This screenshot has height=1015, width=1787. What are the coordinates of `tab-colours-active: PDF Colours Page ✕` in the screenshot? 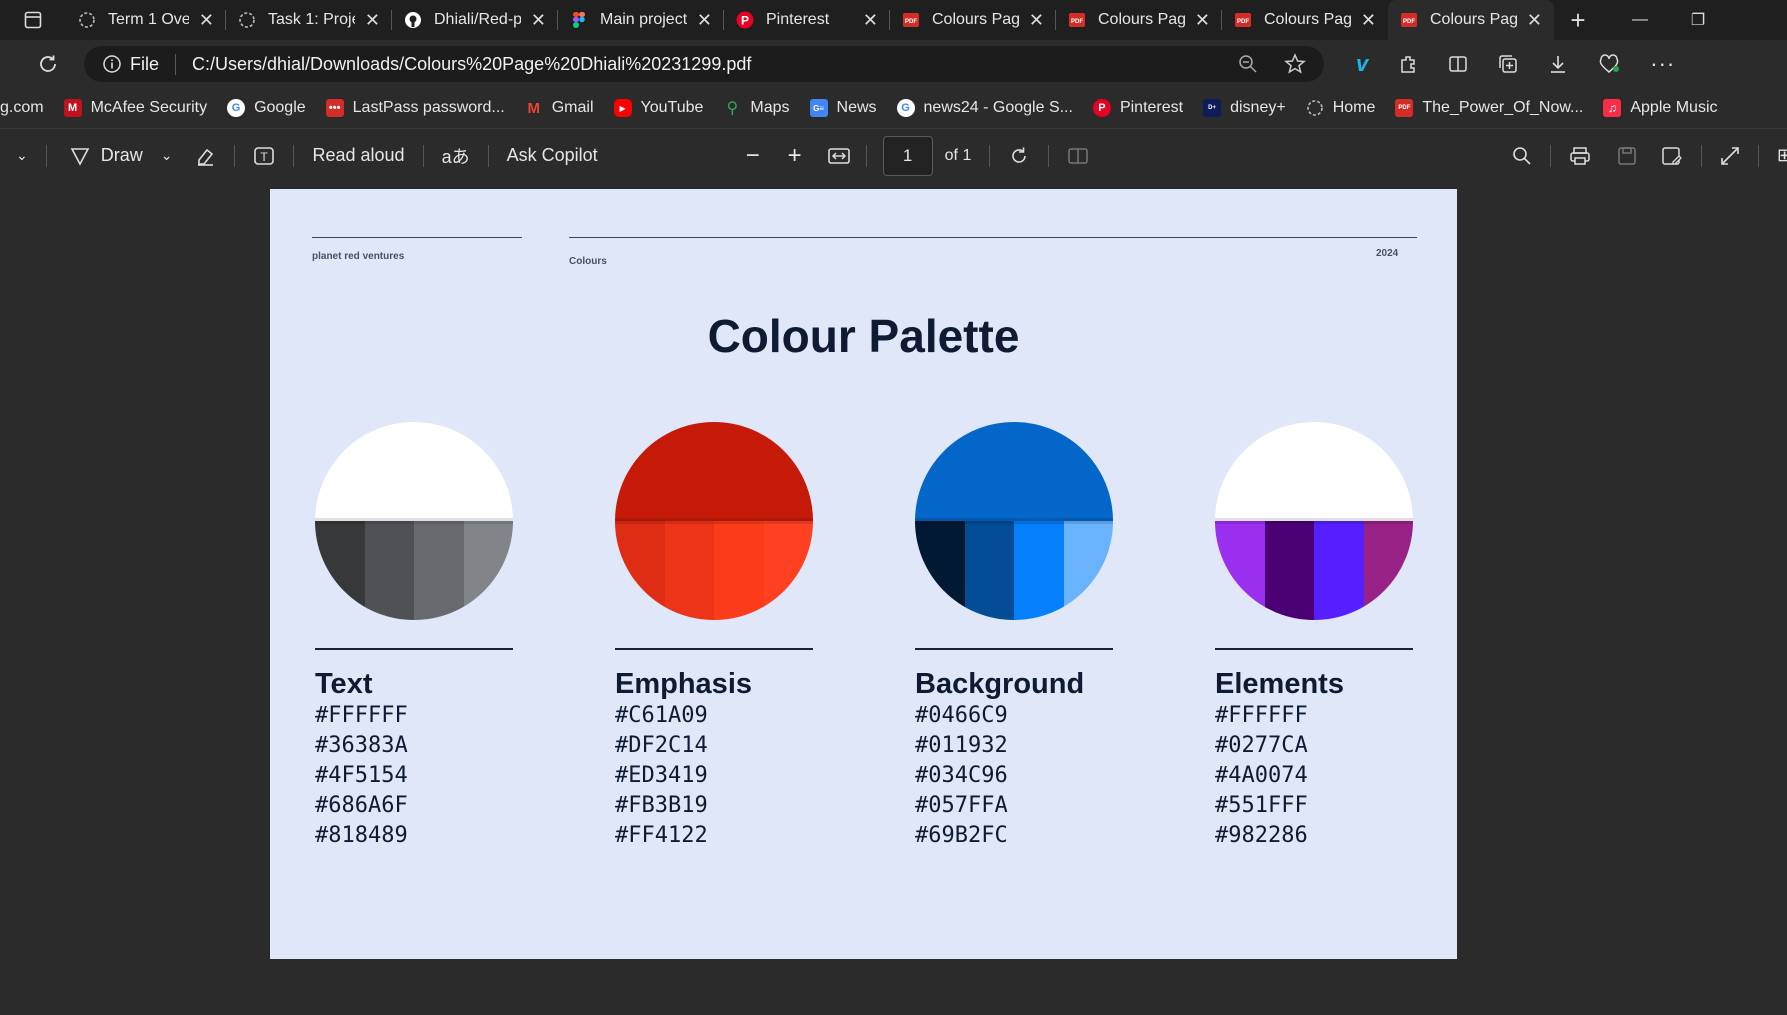 It's located at (1471, 20).